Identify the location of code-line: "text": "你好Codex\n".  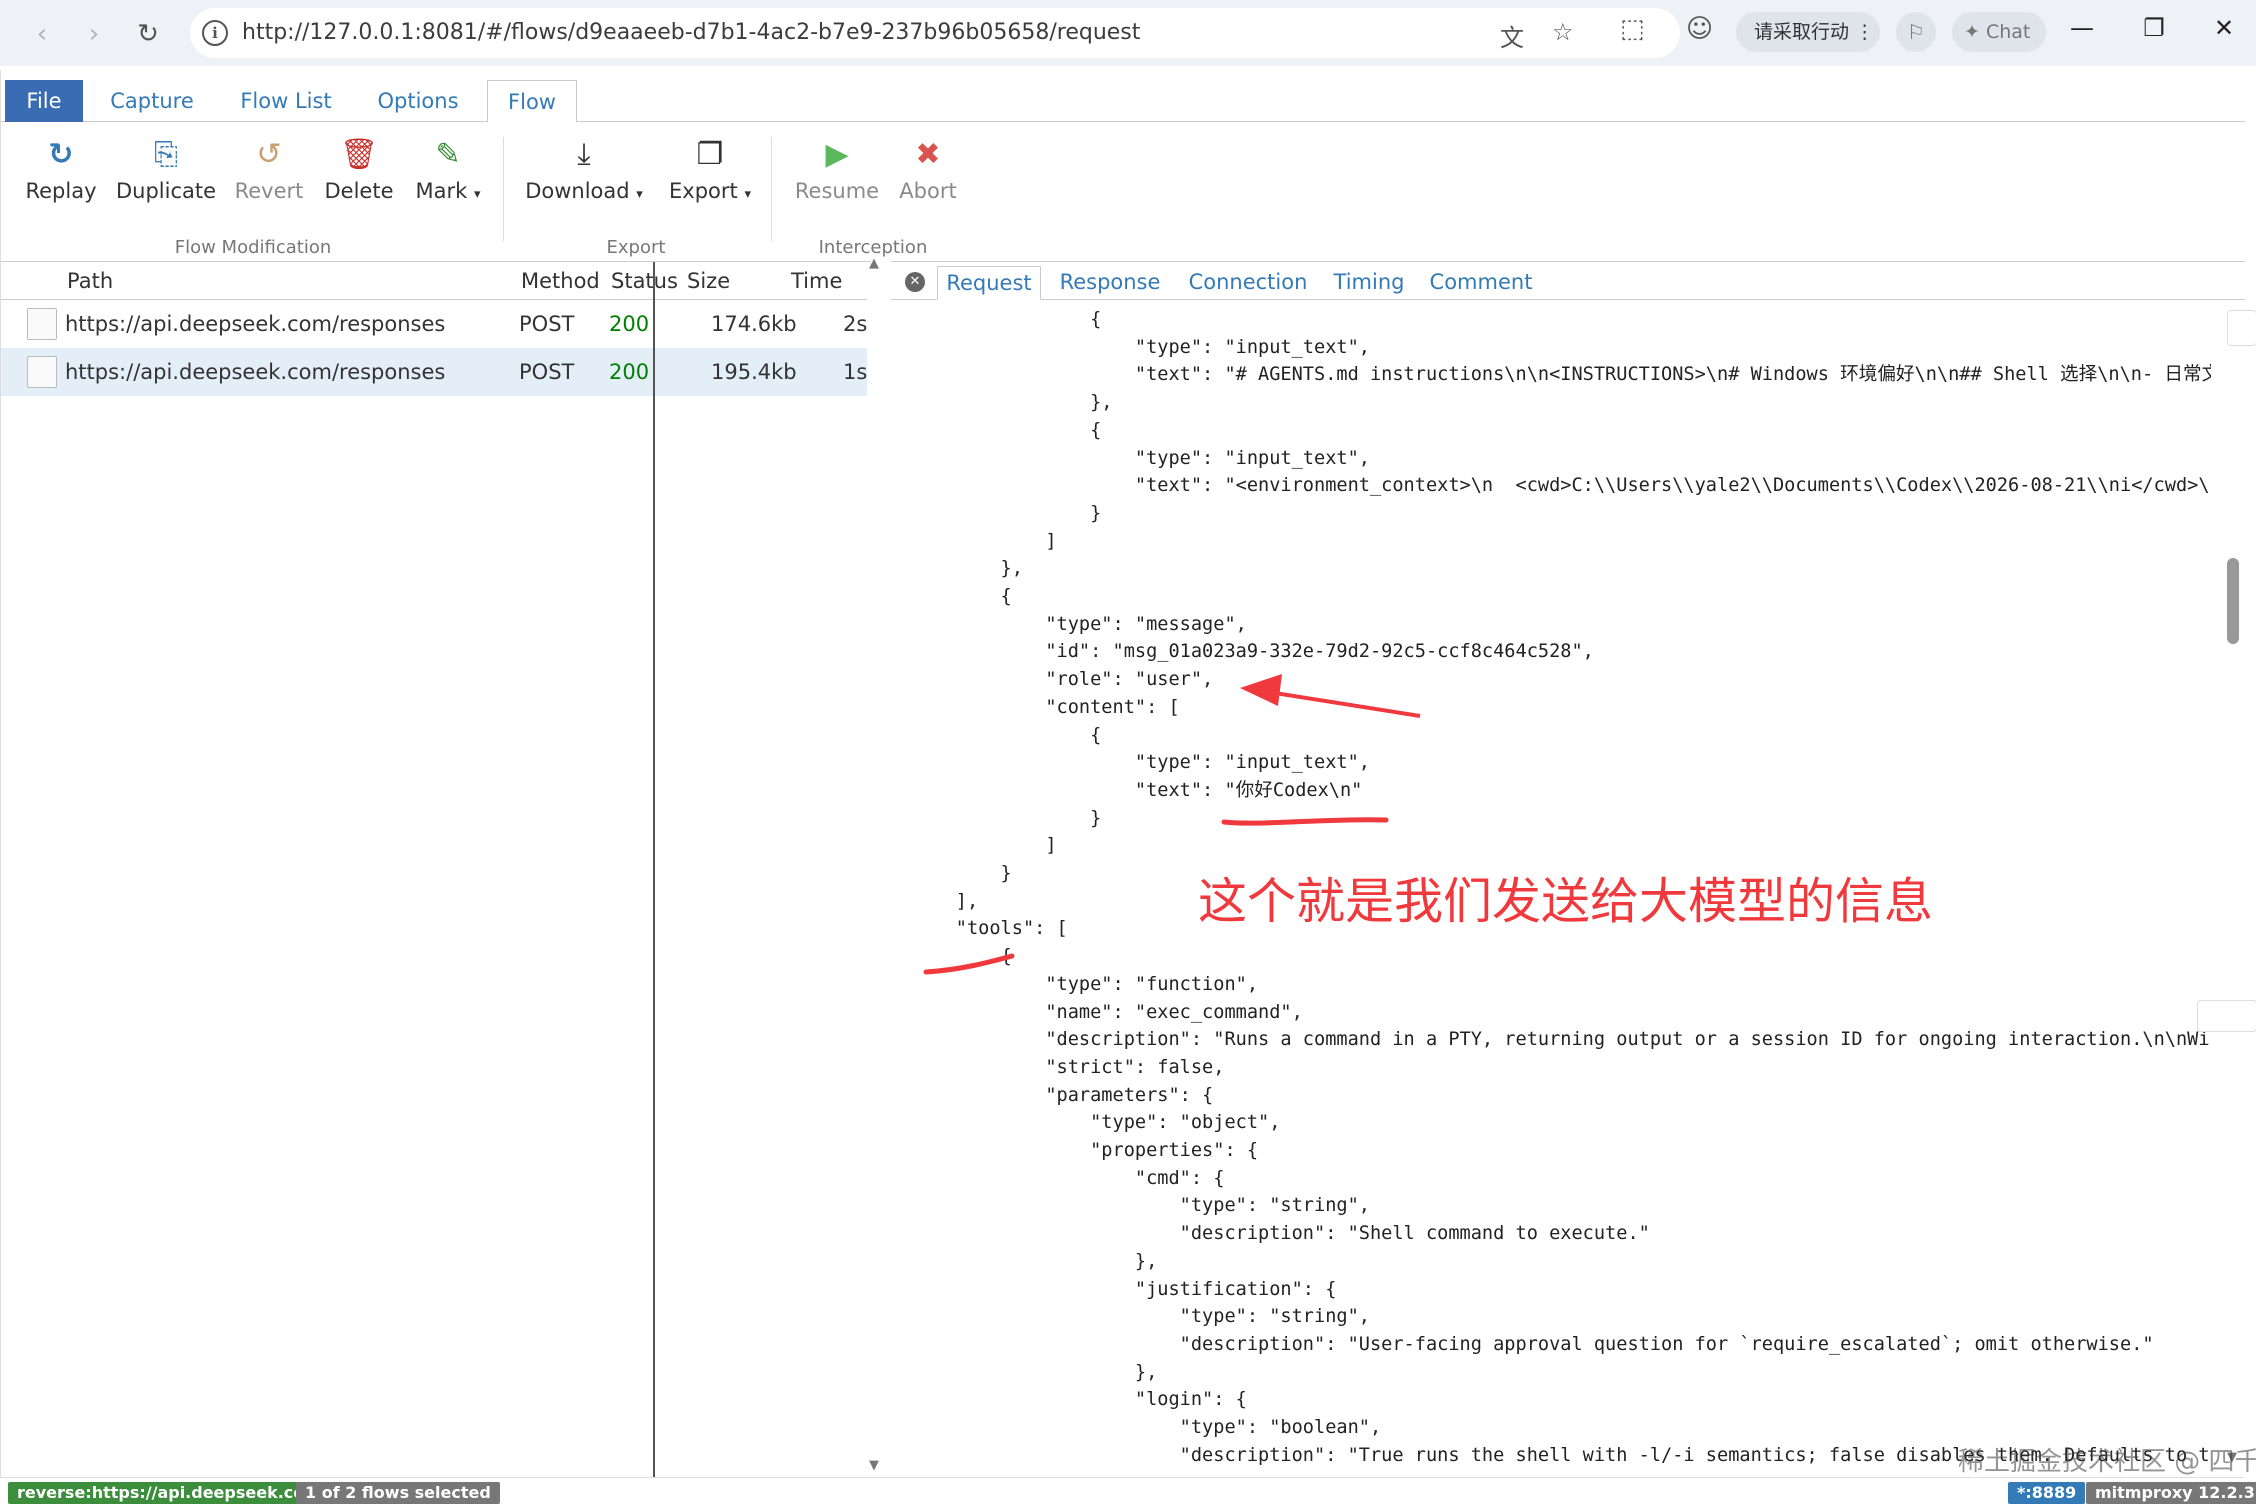
(1137, 790).